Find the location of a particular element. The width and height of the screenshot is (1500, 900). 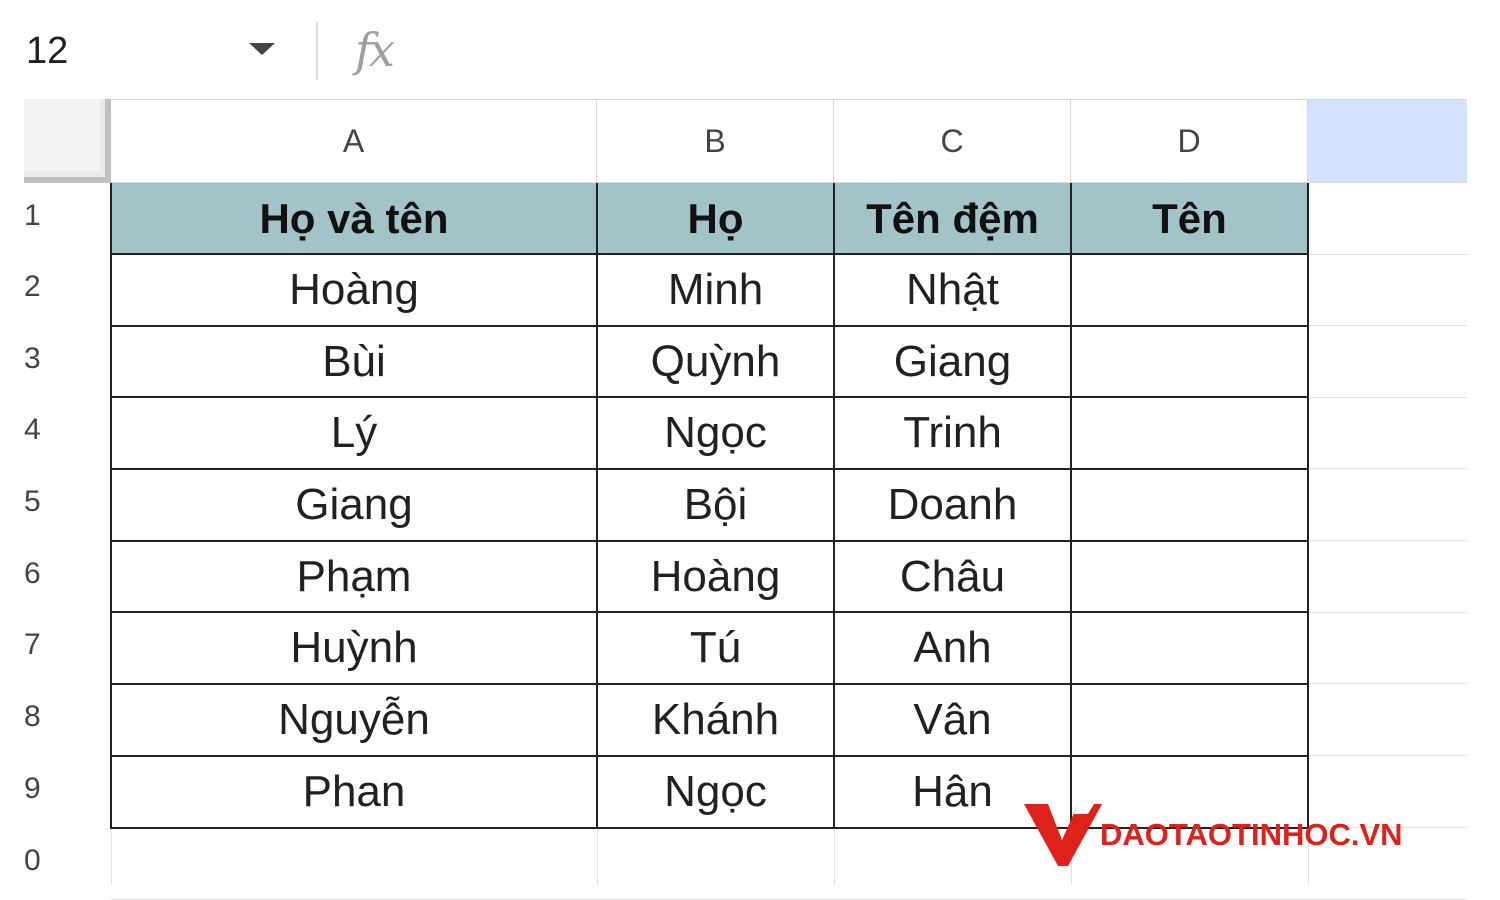

row-number: 7 is located at coordinates (32, 644).